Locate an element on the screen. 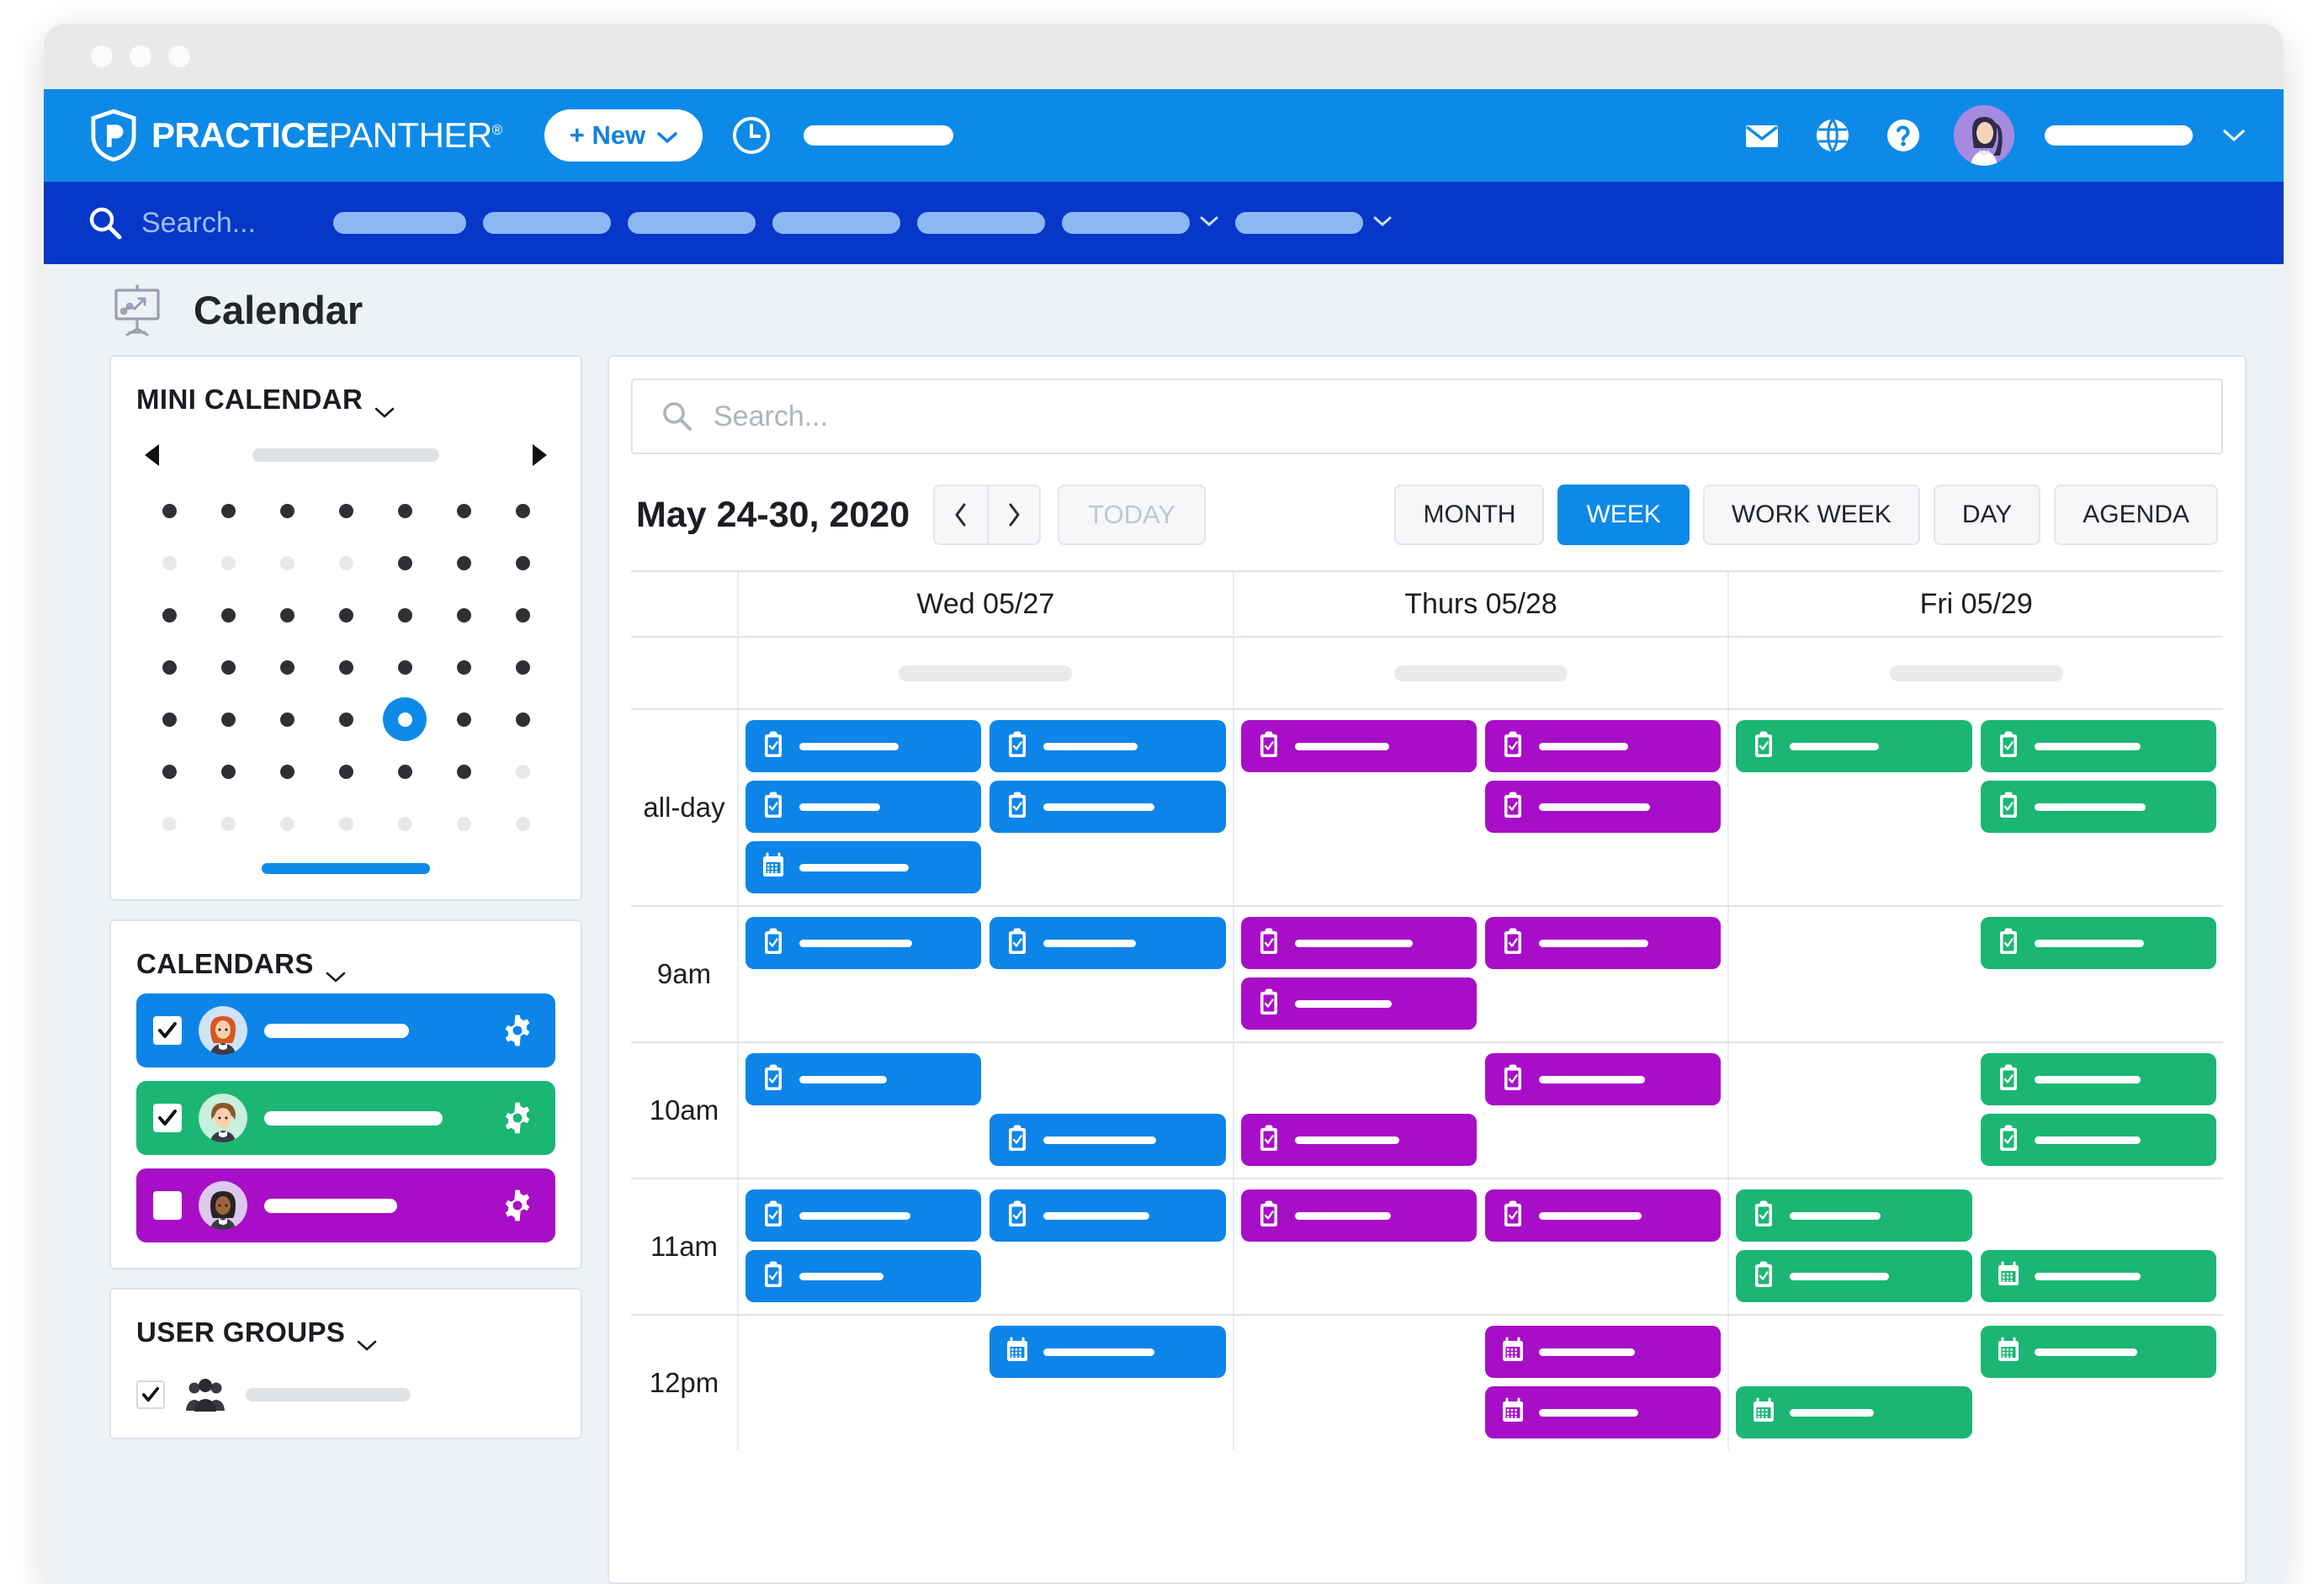 The height and width of the screenshot is (1584, 2324). triangle-right-icon is located at coordinates (540, 455).